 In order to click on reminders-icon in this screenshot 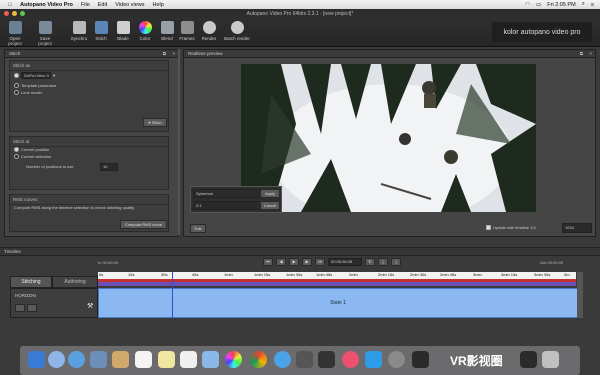, I will do `click(188, 359)`.